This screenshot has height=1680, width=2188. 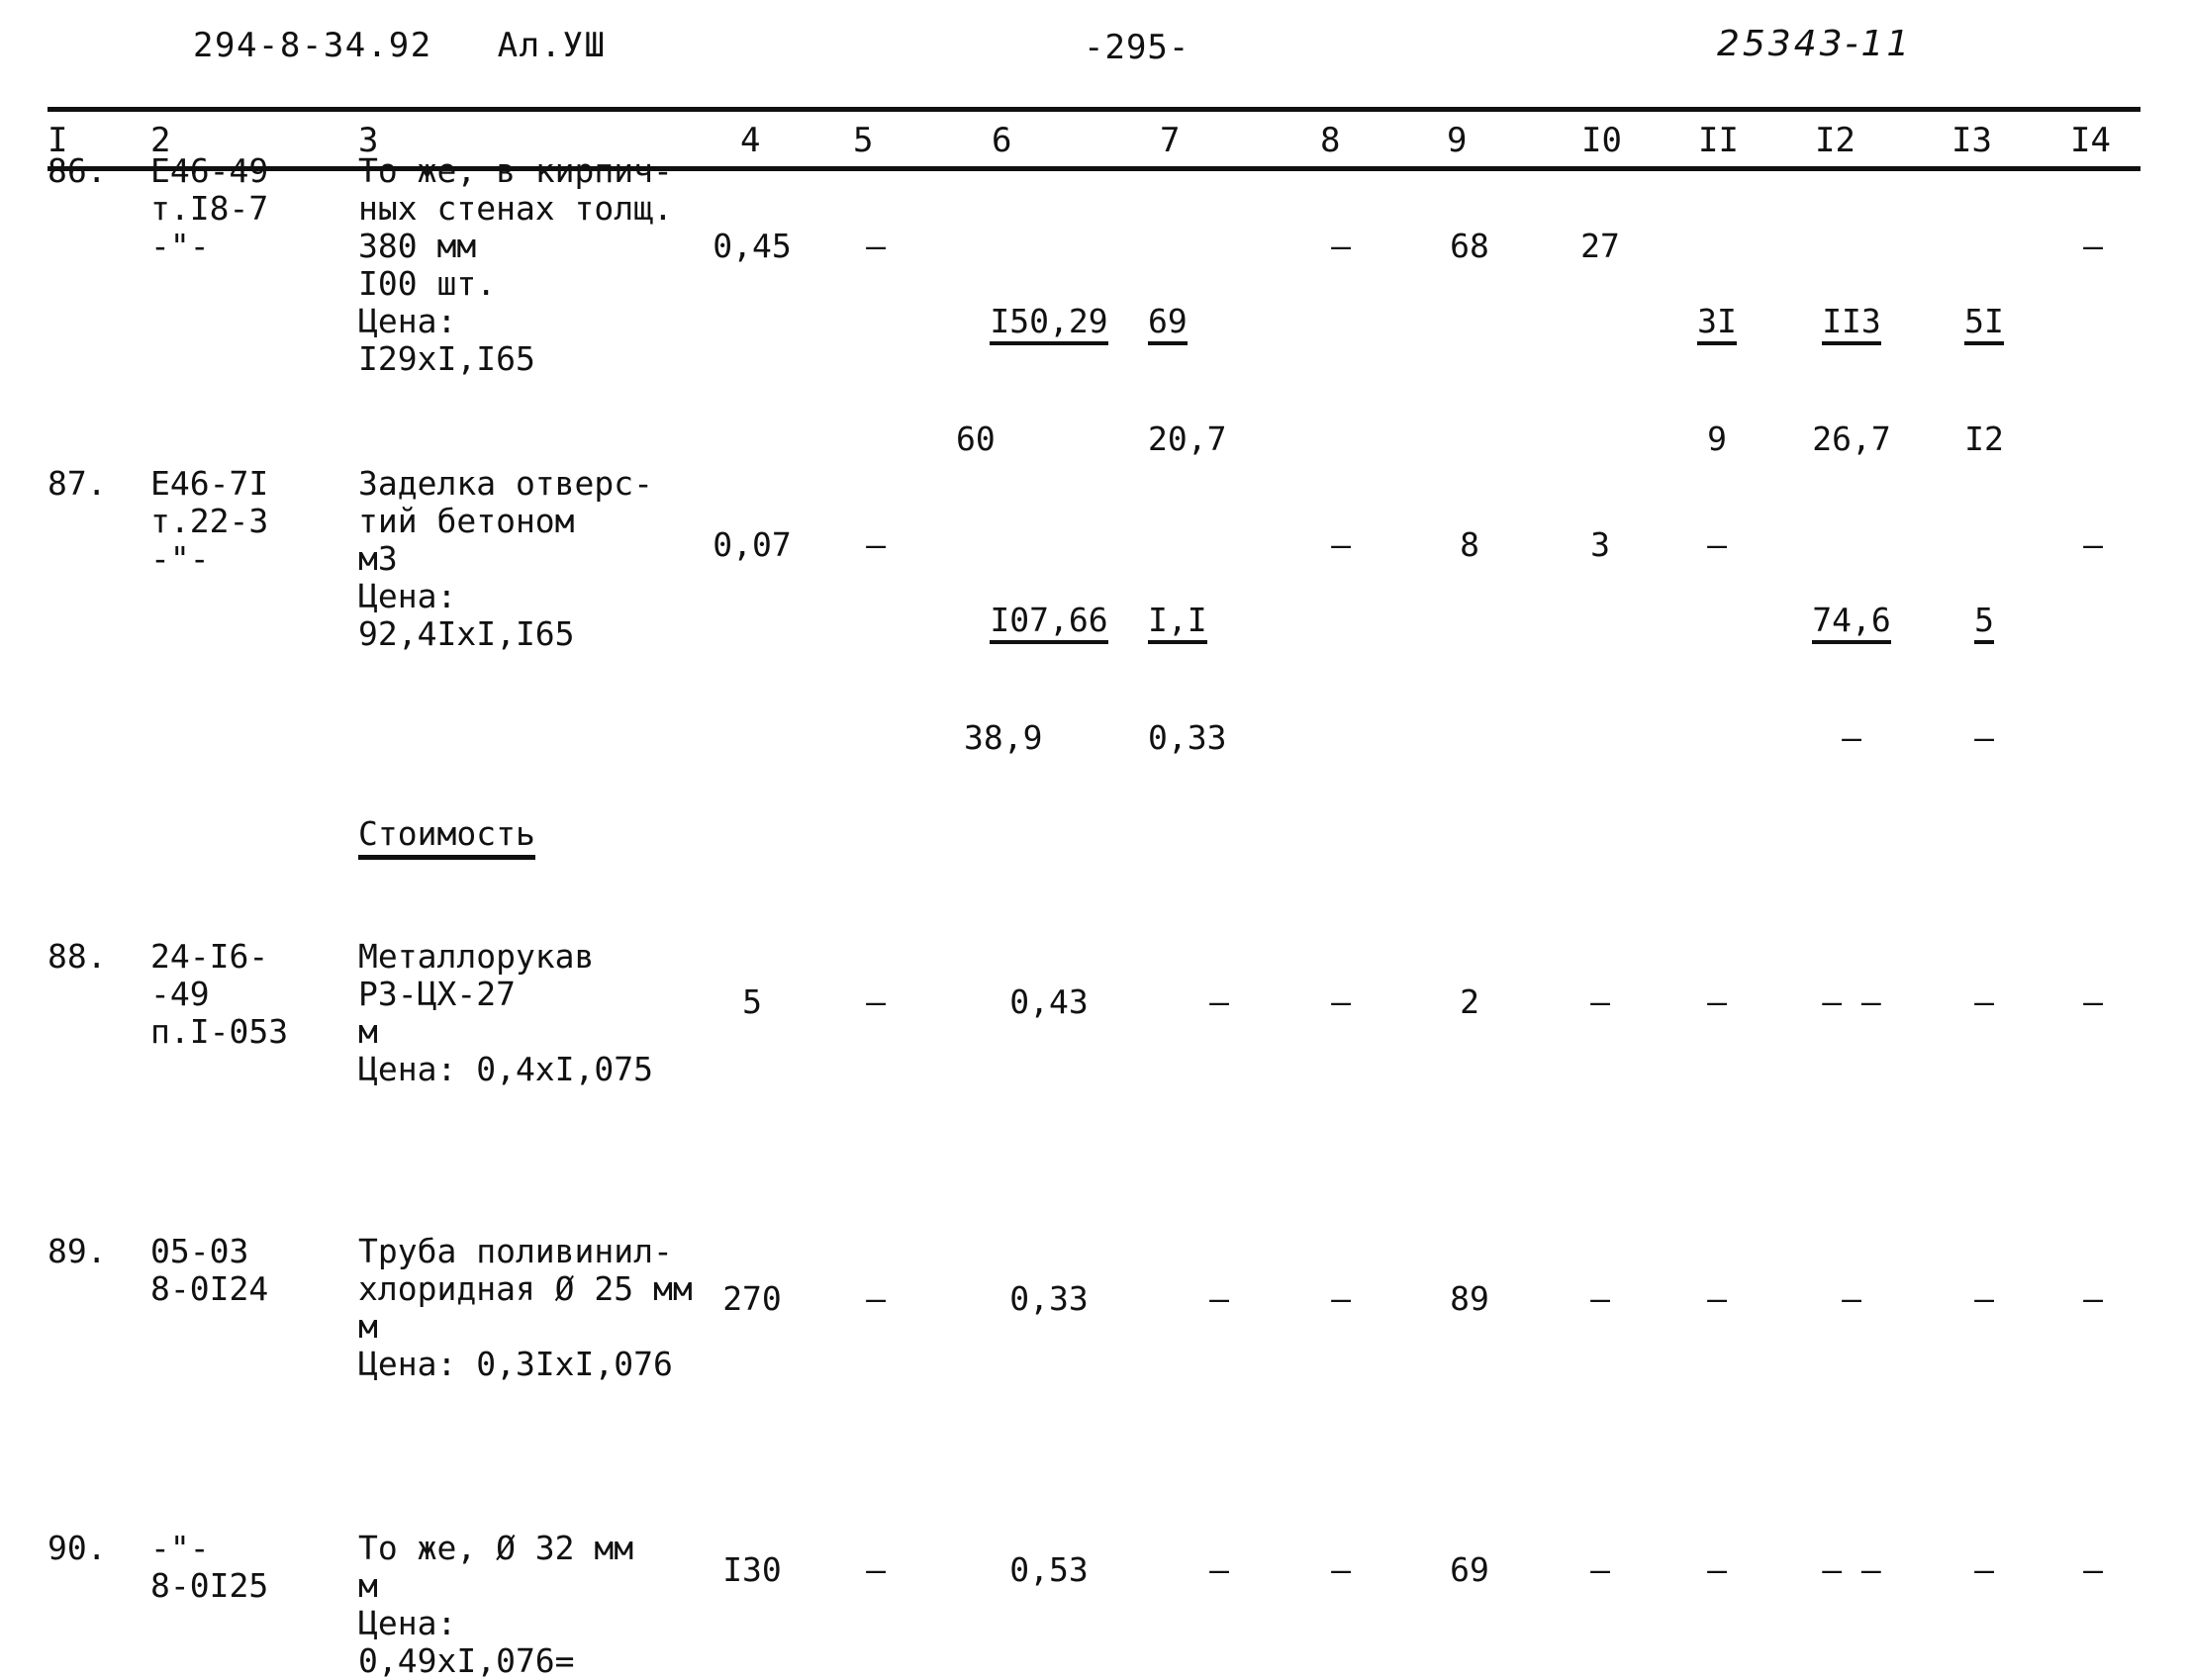 What do you see at coordinates (1600, 246) in the screenshot?
I see `cell-c10: 27` at bounding box center [1600, 246].